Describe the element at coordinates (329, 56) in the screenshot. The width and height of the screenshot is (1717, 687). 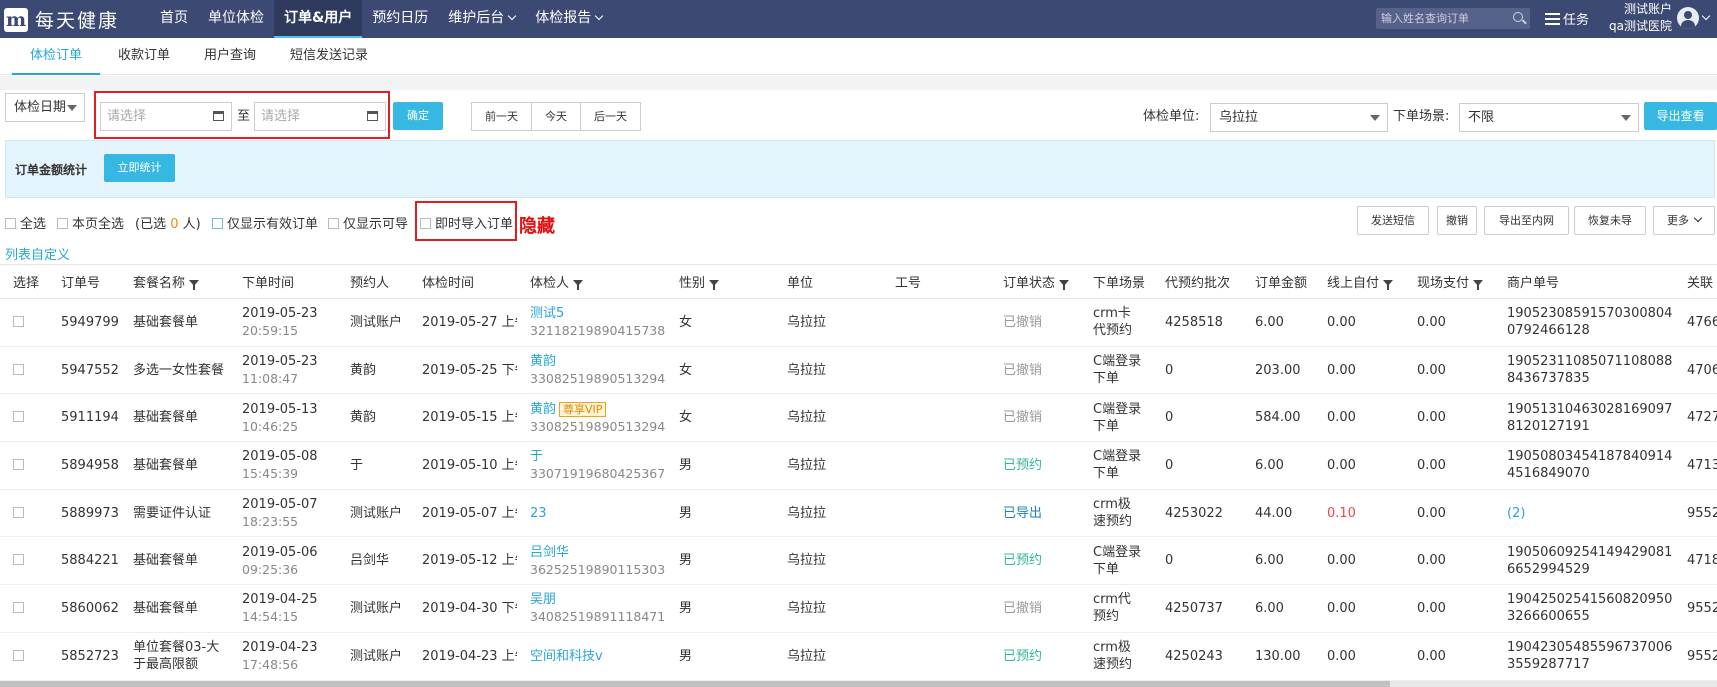
I see `tab-sms-records: 短信发送记录` at that location.